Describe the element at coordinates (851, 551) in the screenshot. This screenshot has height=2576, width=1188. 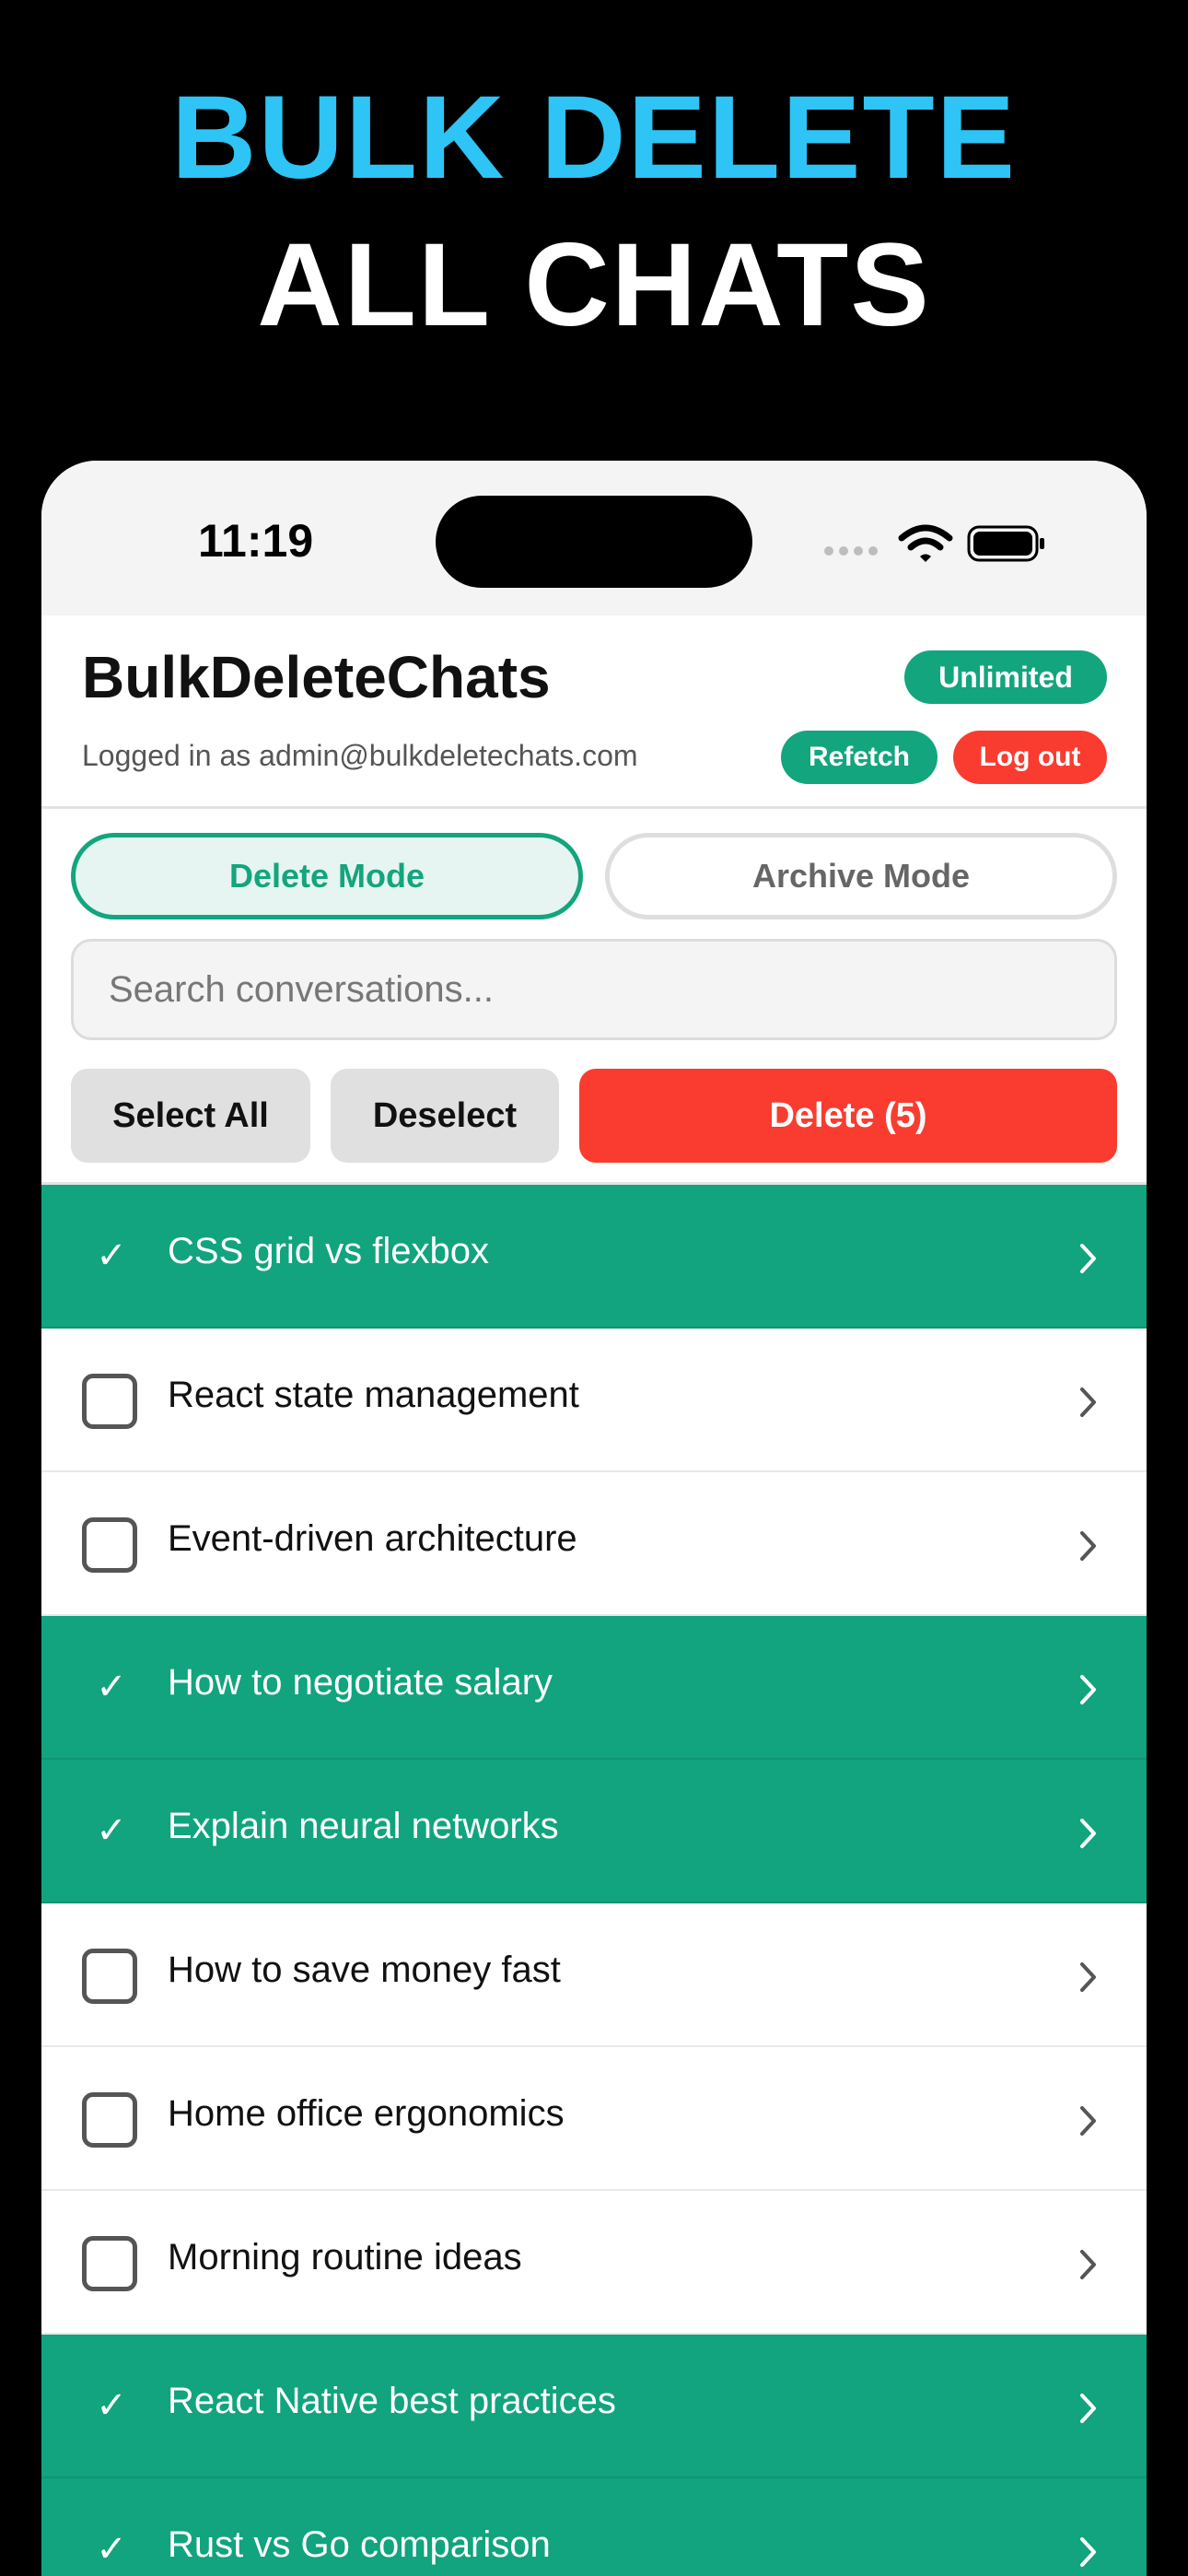
I see `cellular-signal-icon` at that location.